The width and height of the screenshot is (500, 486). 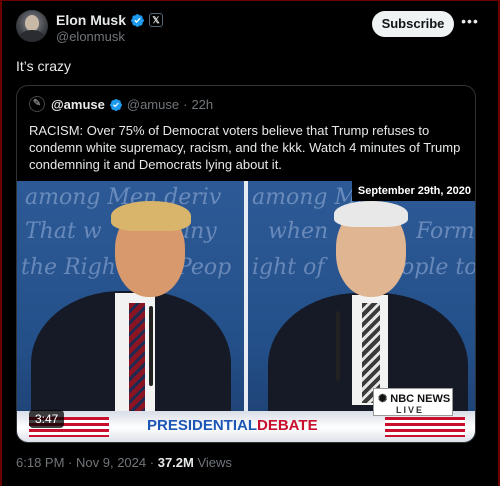 I want to click on author-handle: @elonmusk, so click(x=90, y=36).